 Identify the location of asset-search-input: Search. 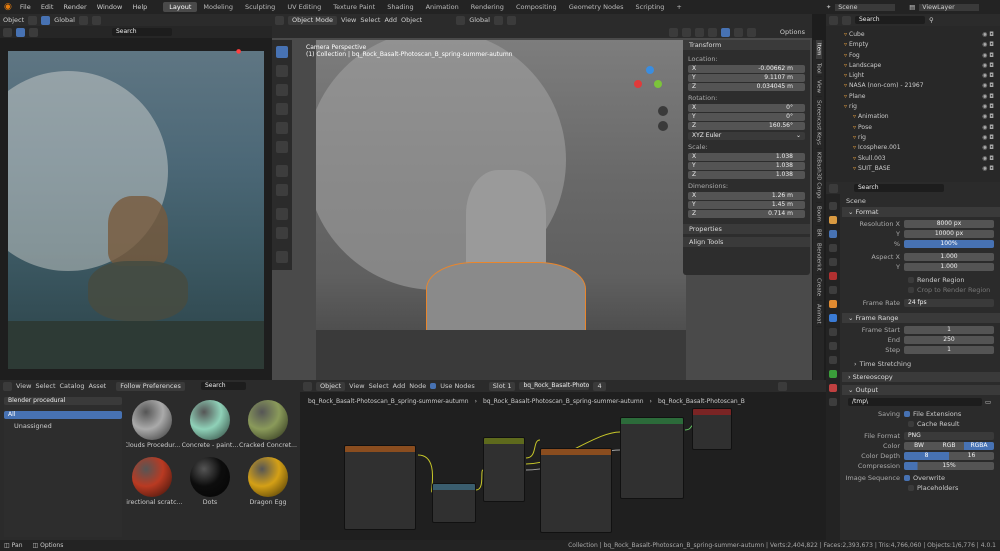
(223, 386).